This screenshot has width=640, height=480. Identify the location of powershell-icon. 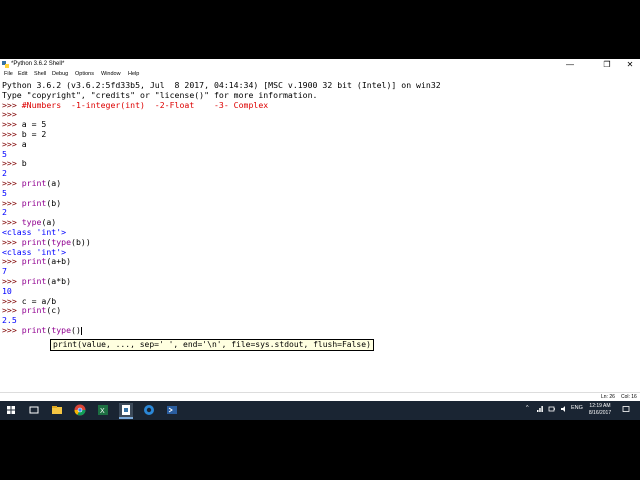
(172, 410).